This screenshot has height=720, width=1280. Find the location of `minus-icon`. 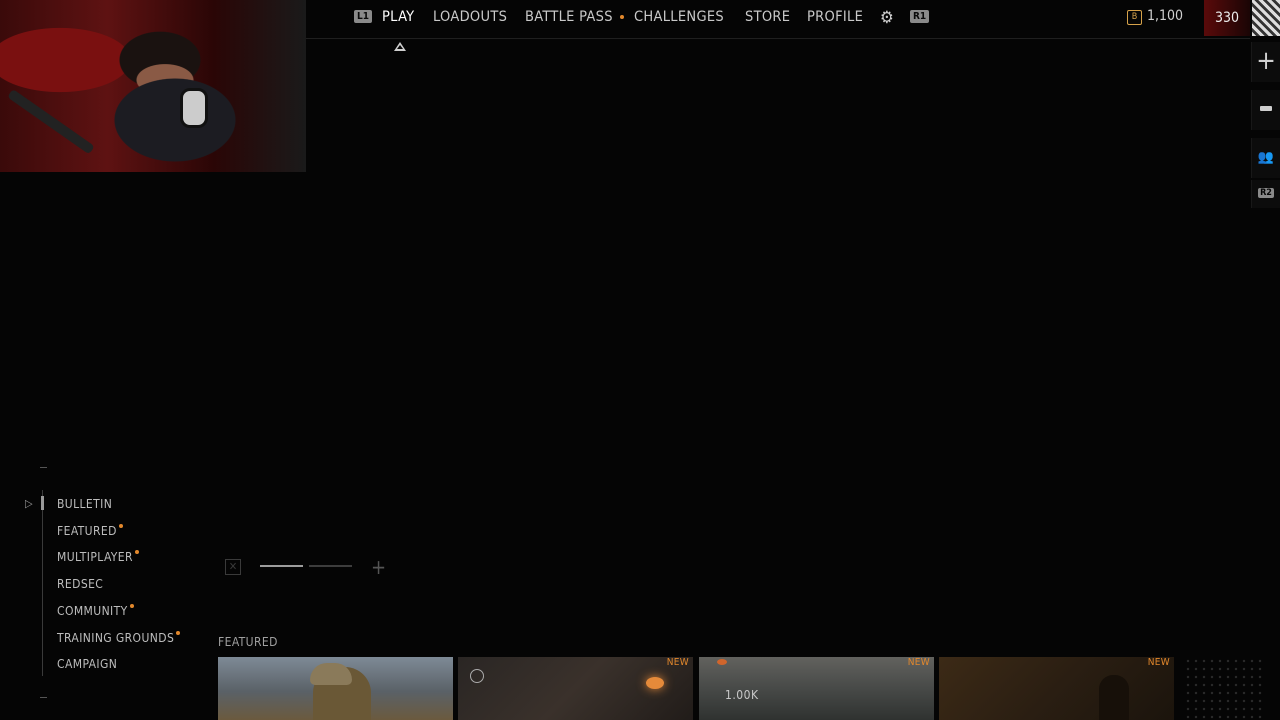

minus-icon is located at coordinates (1266, 108).